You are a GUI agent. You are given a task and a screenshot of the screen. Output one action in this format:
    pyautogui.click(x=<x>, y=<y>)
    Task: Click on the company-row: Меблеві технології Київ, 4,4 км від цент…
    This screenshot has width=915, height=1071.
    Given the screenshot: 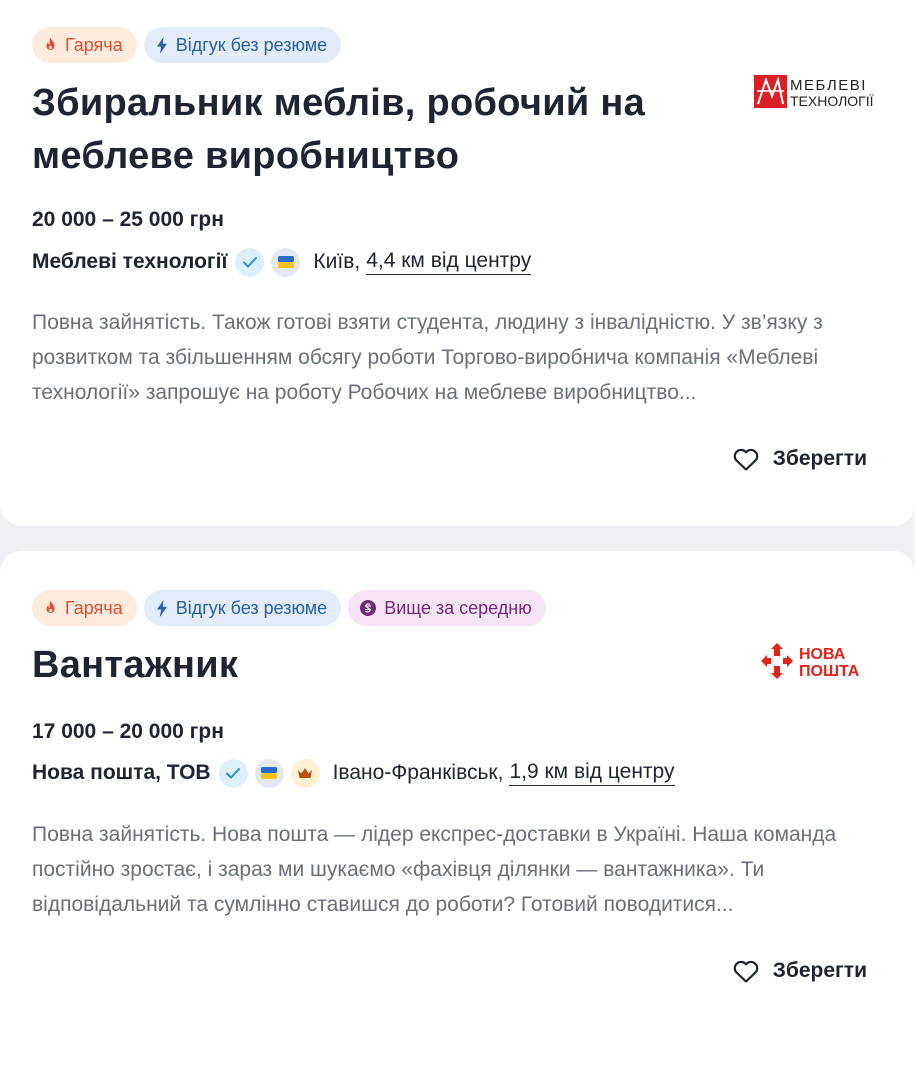 What is the action you would take?
    pyautogui.click(x=282, y=262)
    